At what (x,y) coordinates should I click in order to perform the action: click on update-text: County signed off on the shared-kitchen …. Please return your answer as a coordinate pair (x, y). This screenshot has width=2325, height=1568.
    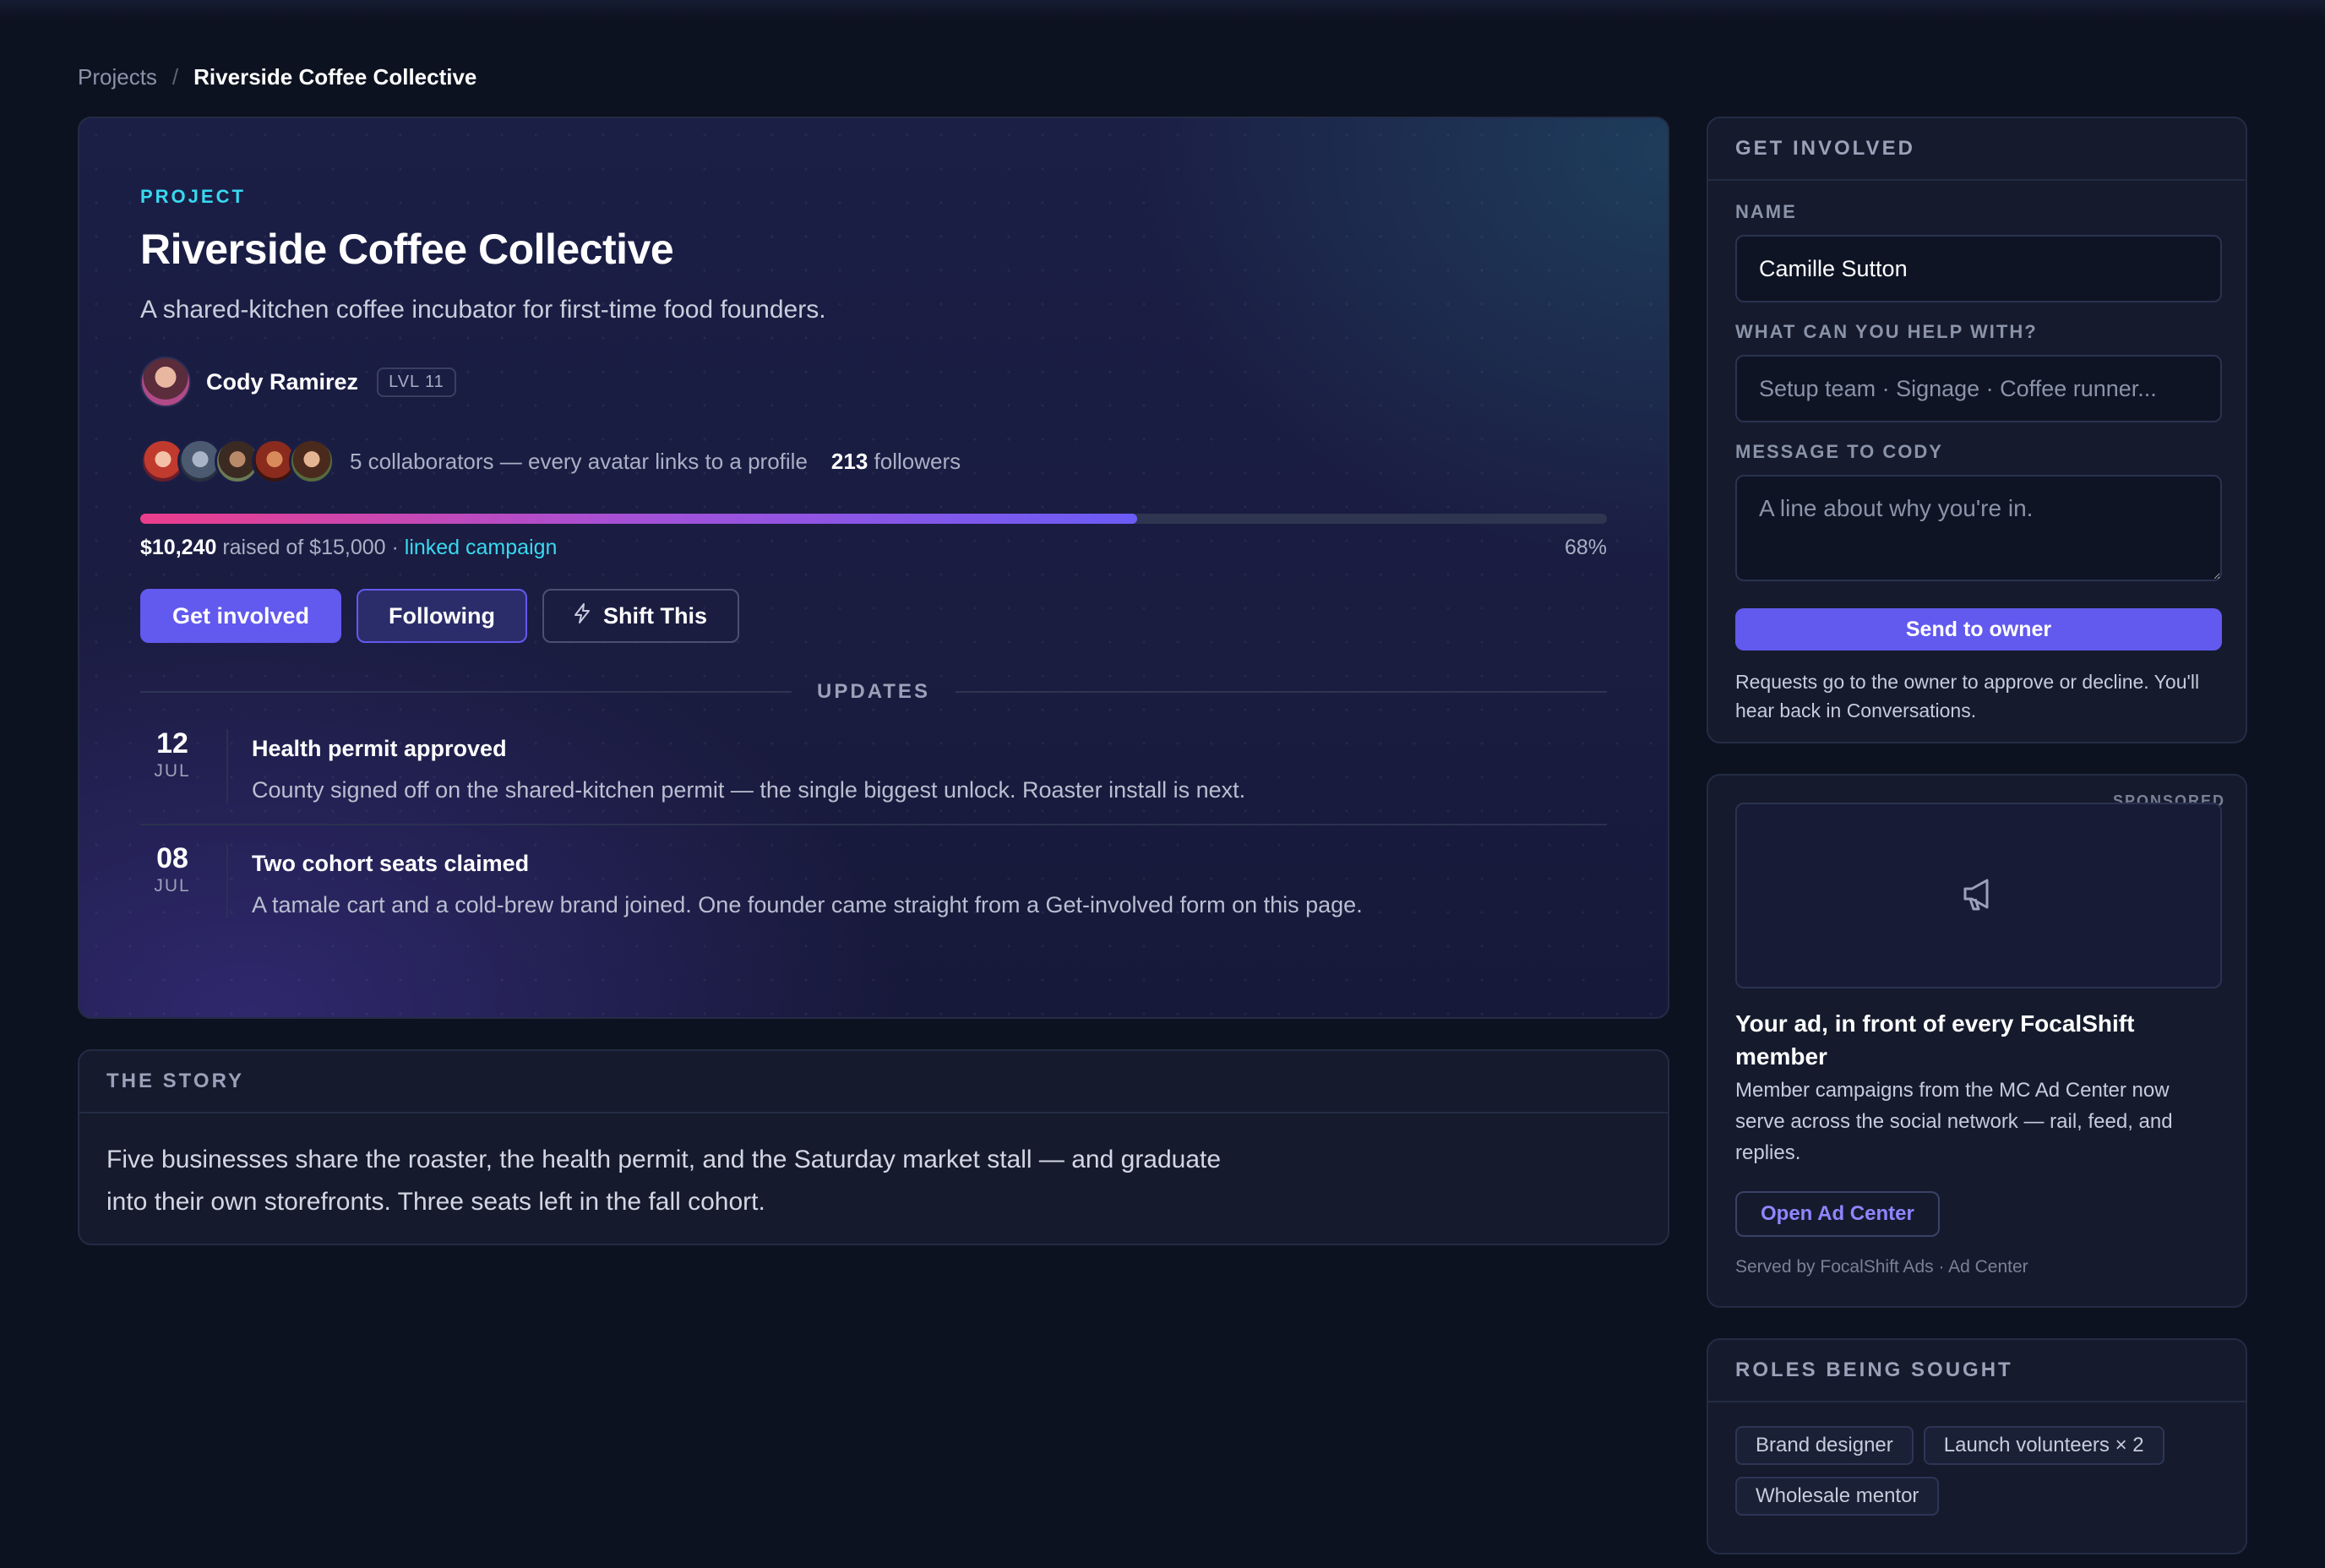
    Looking at the image, I should click on (749, 790).